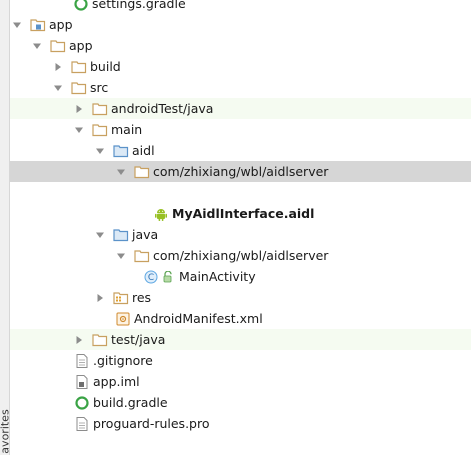 Image resolution: width=471 pixels, height=455 pixels. What do you see at coordinates (123, 360) in the screenshot?
I see `tree-item-label: .gitignore` at bounding box center [123, 360].